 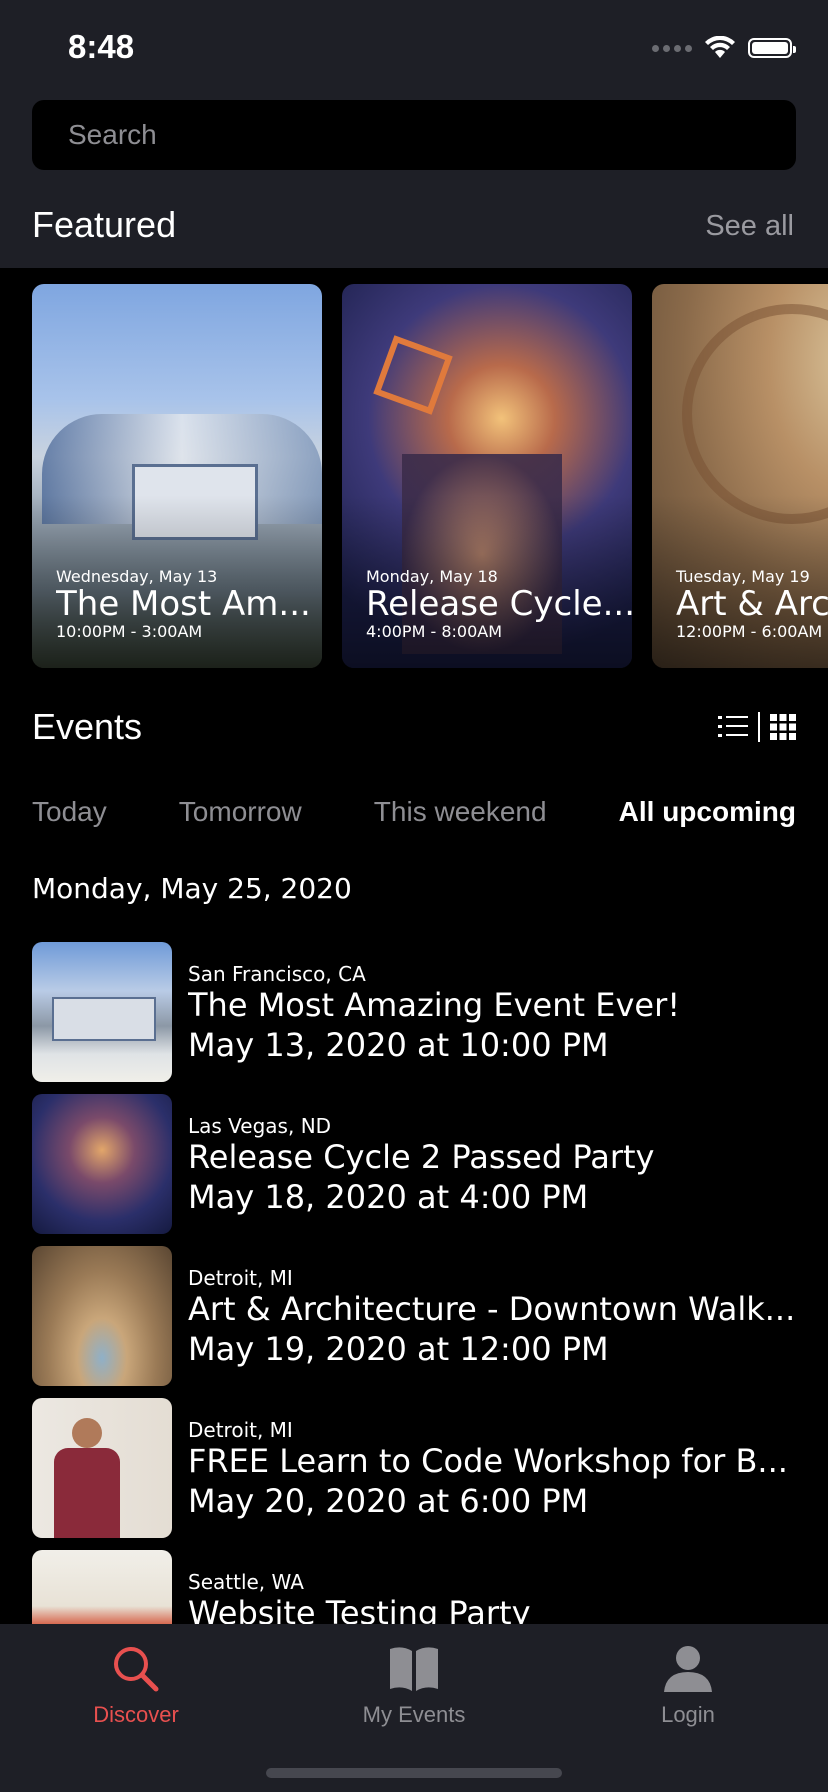 What do you see at coordinates (688, 1714) in the screenshot?
I see `tab-login-label: Login` at bounding box center [688, 1714].